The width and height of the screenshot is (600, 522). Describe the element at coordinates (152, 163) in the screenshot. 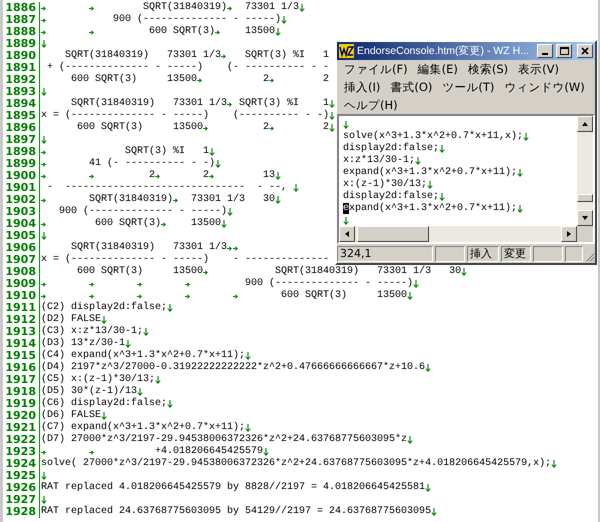

I see `code-text: 41 (- ---------- - -)` at that location.